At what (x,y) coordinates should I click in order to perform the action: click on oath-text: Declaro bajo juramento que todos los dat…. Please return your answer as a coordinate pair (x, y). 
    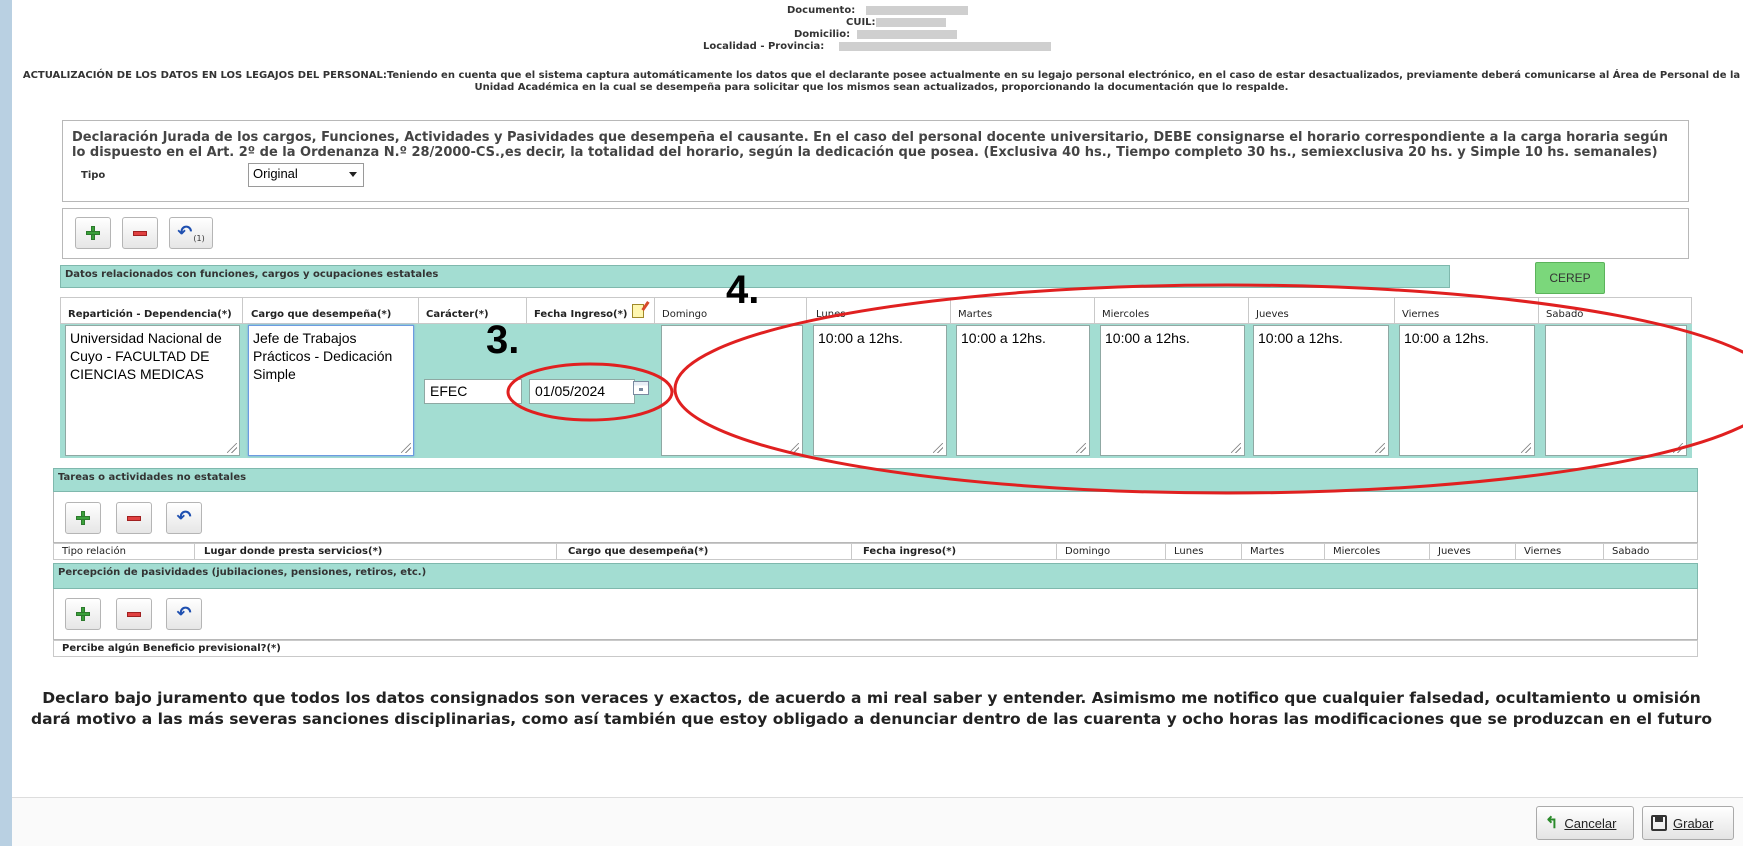
    Looking at the image, I should click on (871, 709).